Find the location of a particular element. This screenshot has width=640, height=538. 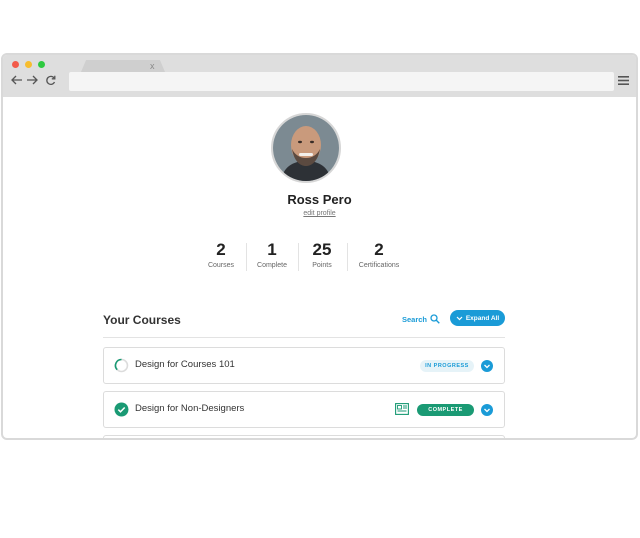

certificate-icon is located at coordinates (402, 409).